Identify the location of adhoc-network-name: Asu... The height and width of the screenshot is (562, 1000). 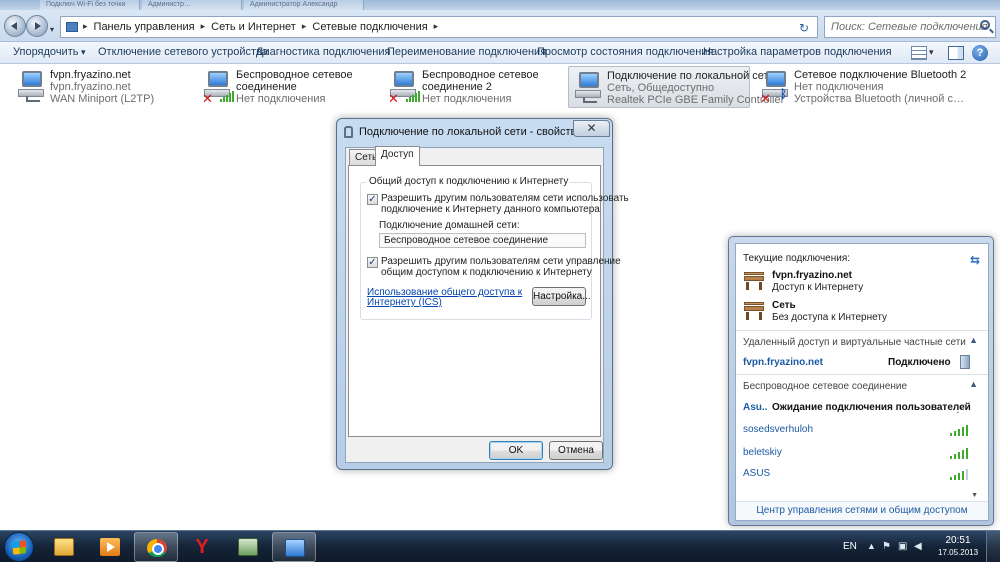
(755, 407).